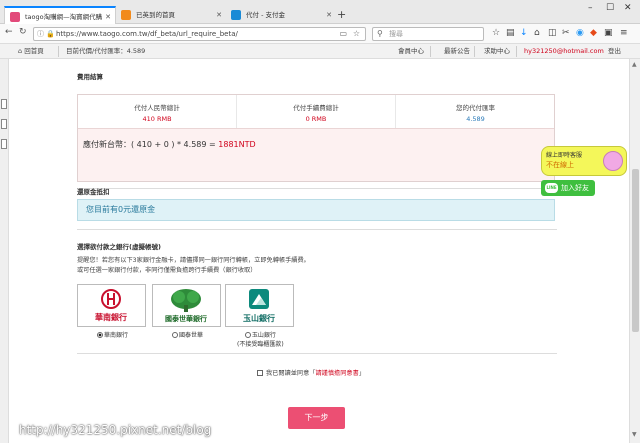  I want to click on scroll-down-icon: ▼, so click(634, 434).